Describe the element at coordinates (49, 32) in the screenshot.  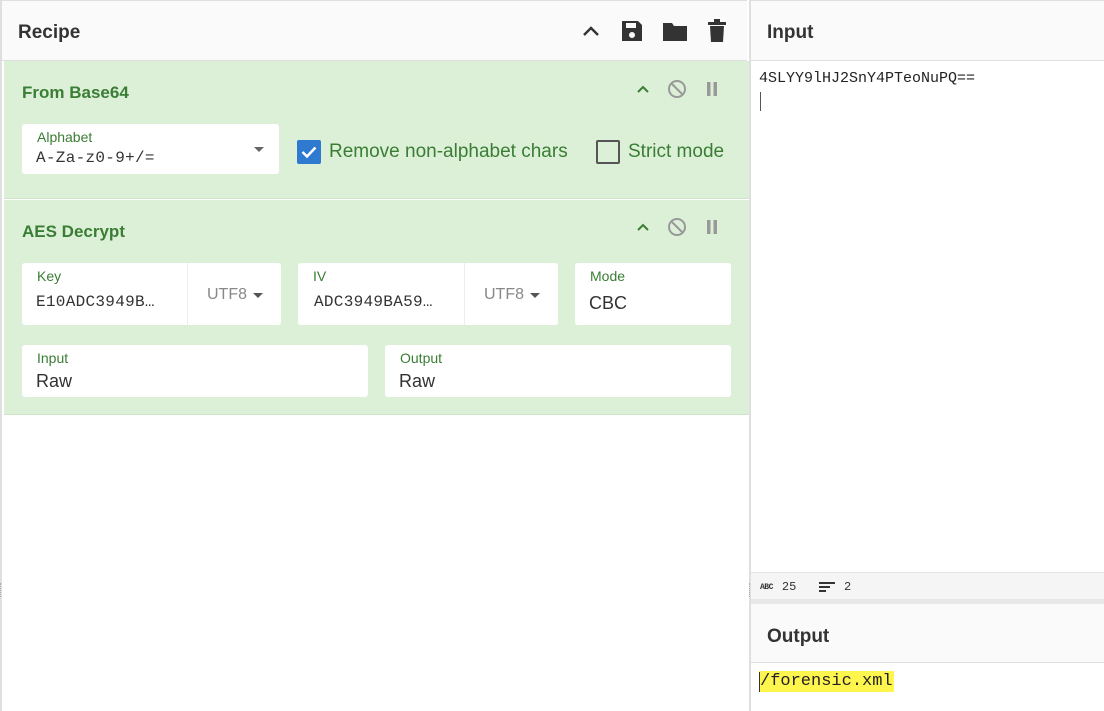
I see `recipe-title: Recipe` at that location.